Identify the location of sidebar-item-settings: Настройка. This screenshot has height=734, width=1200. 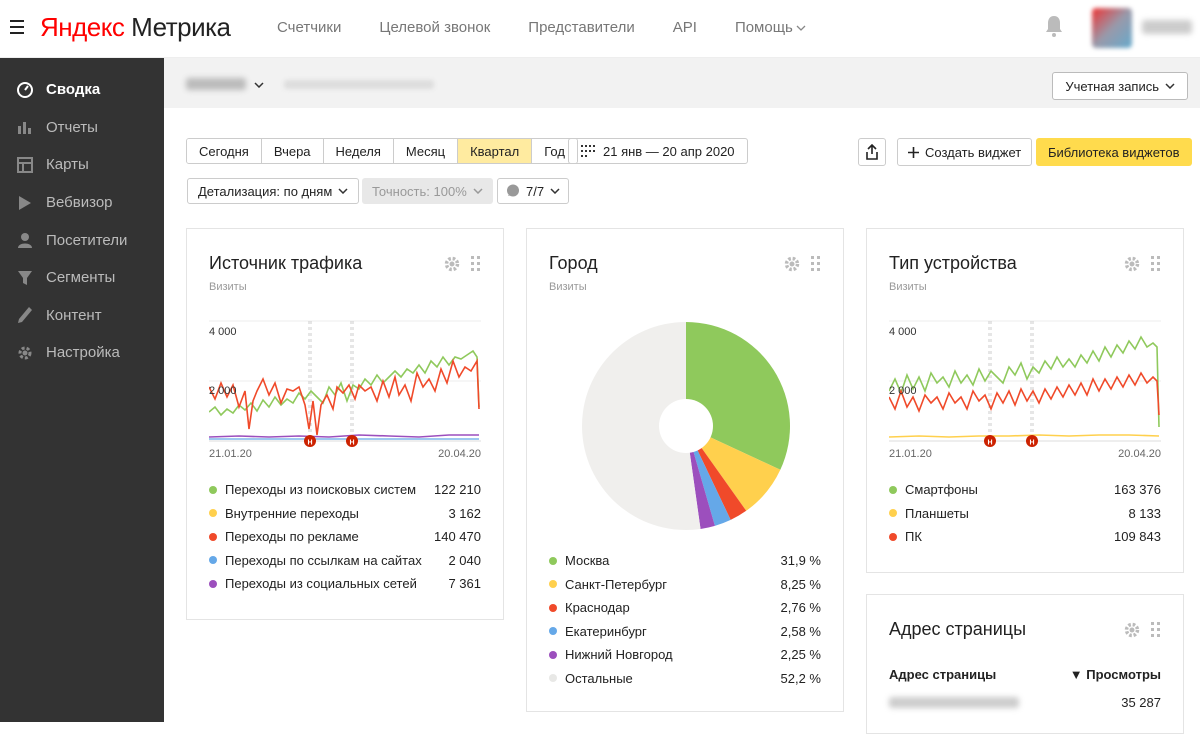
(82, 353).